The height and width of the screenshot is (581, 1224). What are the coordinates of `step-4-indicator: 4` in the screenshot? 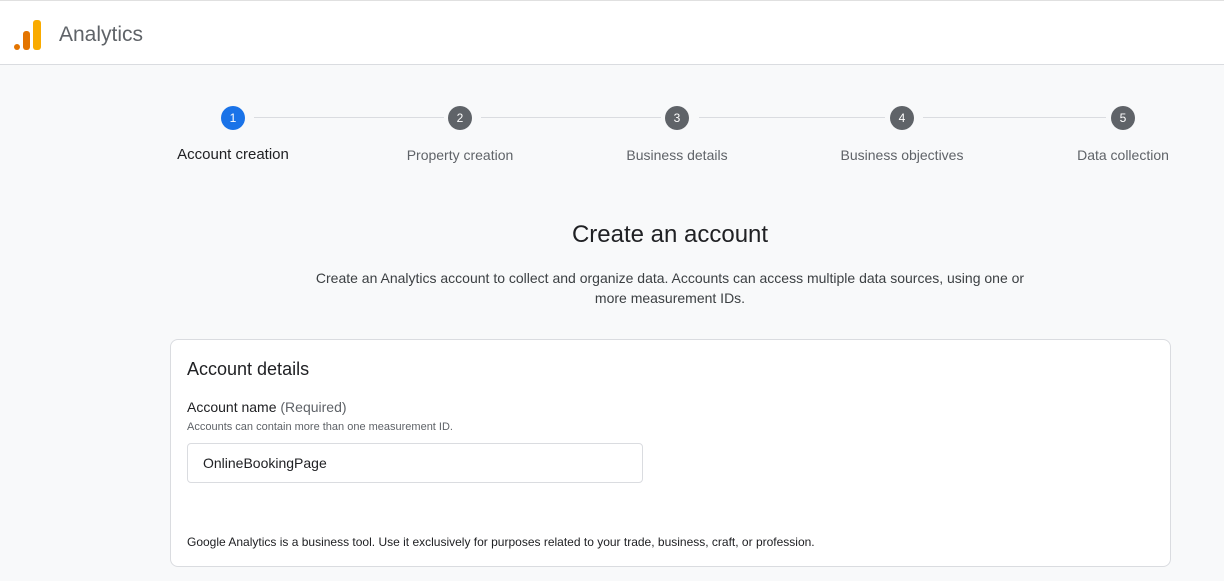 It's located at (902, 118).